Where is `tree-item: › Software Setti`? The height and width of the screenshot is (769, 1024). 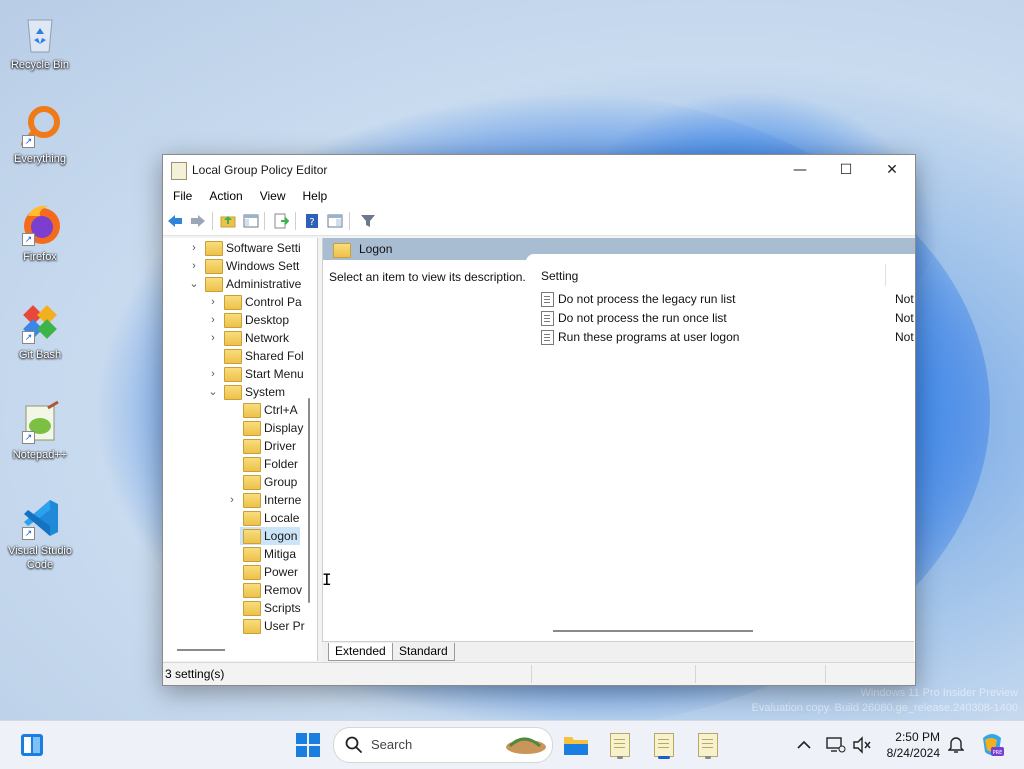 tree-item: › Software Setti is located at coordinates (233, 248).